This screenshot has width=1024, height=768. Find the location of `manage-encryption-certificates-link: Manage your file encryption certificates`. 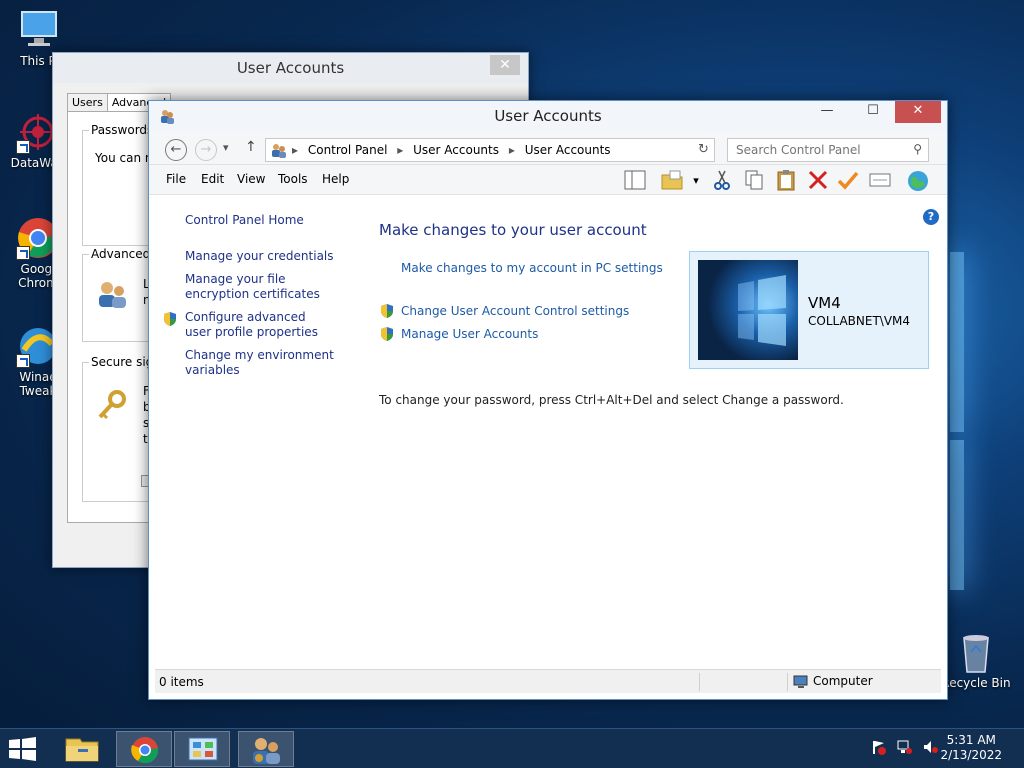

manage-encryption-certificates-link: Manage your file encryption certificates is located at coordinates (265, 287).